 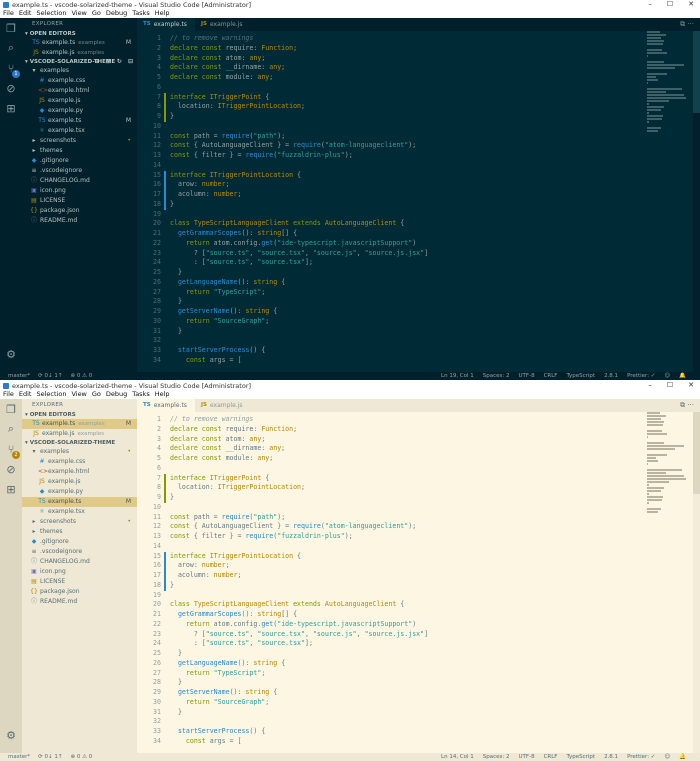 What do you see at coordinates (669, 86) in the screenshot?
I see `minimap` at bounding box center [669, 86].